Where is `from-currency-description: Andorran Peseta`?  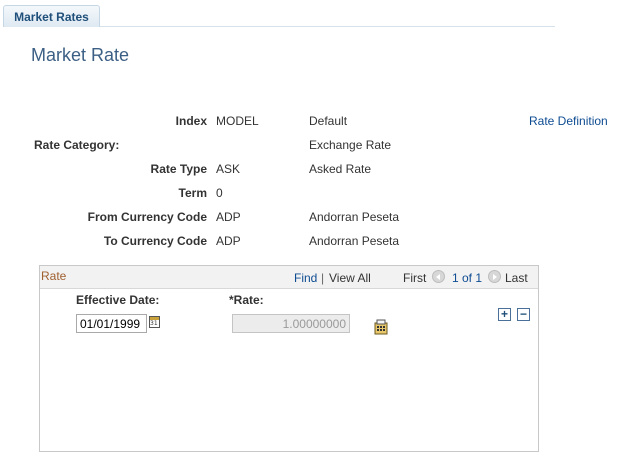
from-currency-description: Andorran Peseta is located at coordinates (354, 217).